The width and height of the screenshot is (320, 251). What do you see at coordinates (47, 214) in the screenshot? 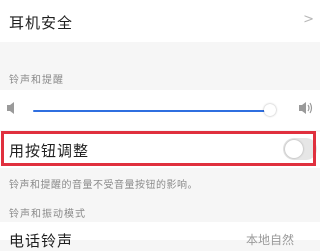
I see `vibration-section-label: 铃声和振动模式` at bounding box center [47, 214].